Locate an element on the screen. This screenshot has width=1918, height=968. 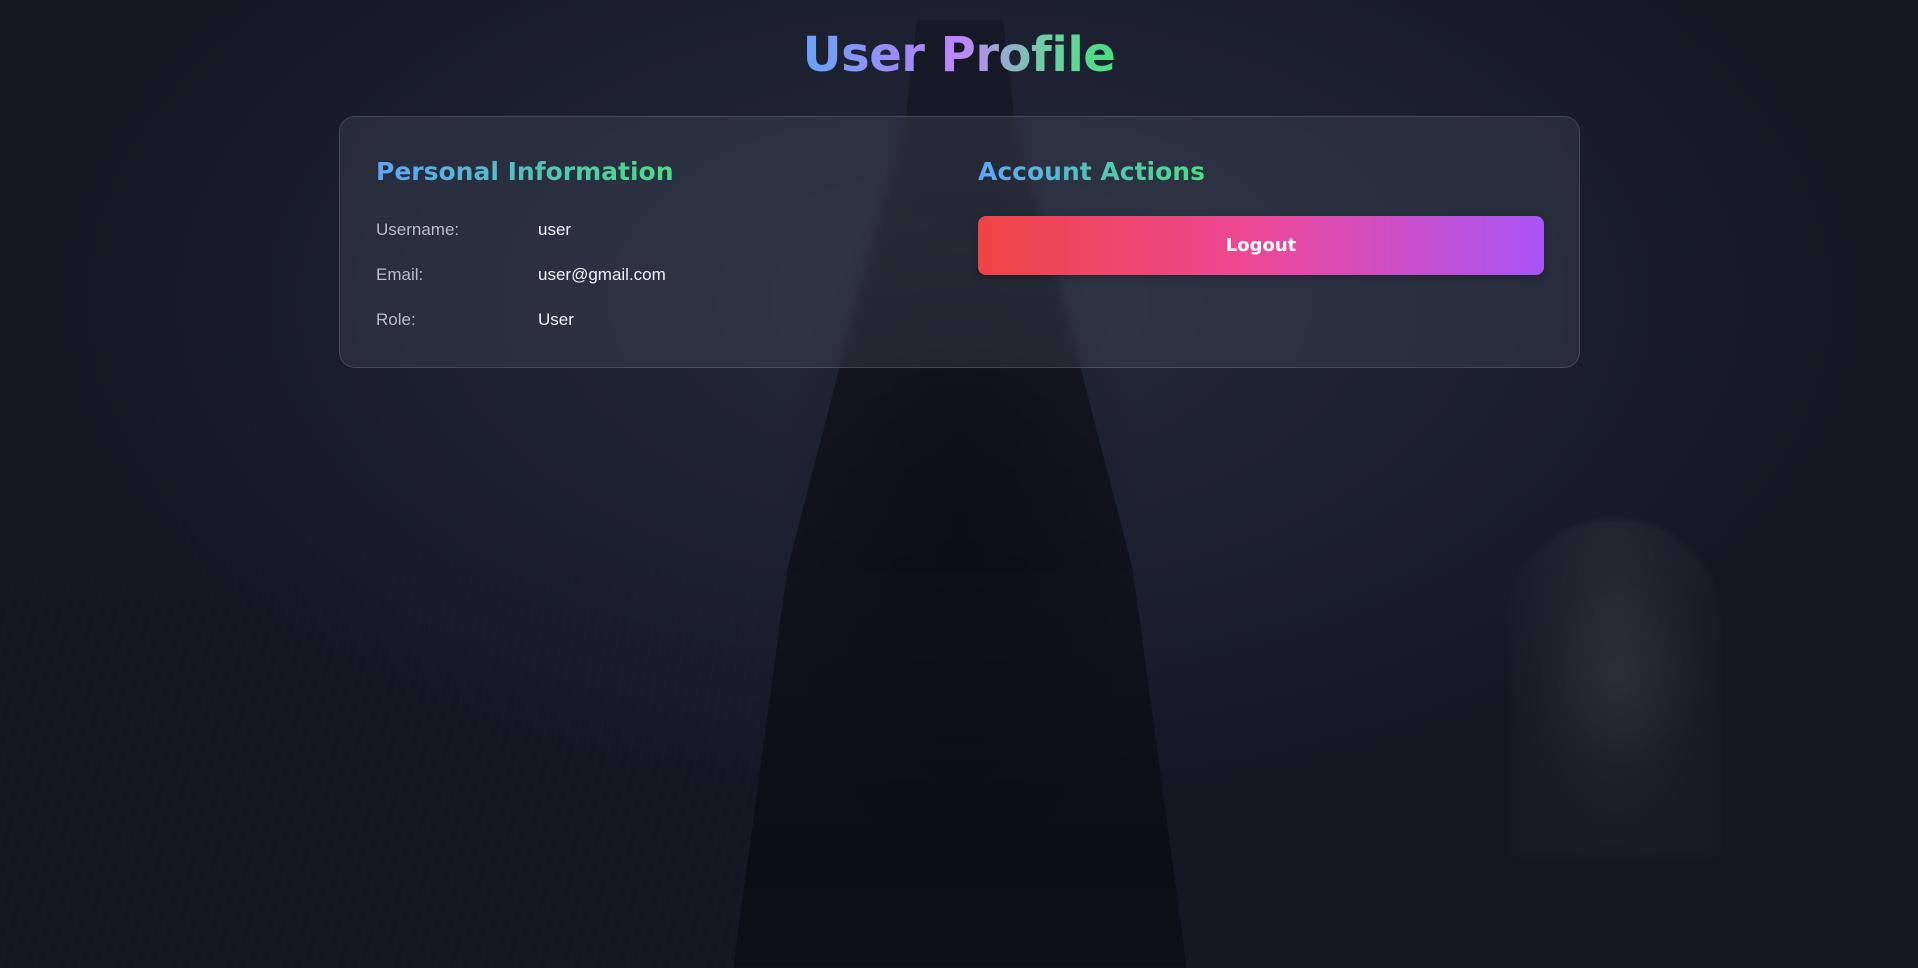
page-title-text: User Profile is located at coordinates (959, 55).